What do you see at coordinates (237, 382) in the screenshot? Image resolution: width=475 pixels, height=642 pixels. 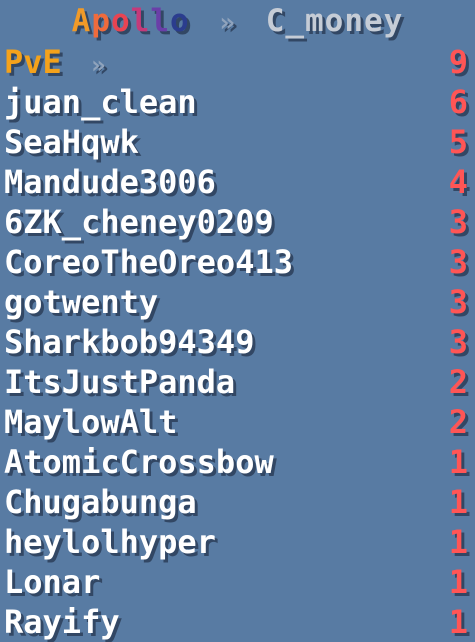 I see `player-row: ItsJustPanda 2` at bounding box center [237, 382].